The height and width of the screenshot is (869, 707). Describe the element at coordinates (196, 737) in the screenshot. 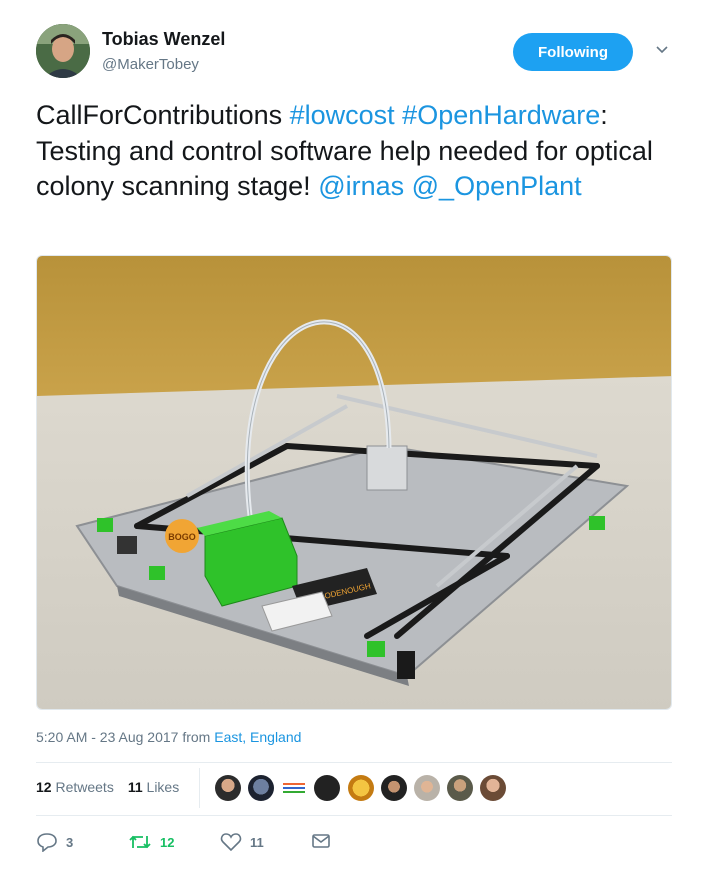

I see `tweet-from-label: from` at that location.